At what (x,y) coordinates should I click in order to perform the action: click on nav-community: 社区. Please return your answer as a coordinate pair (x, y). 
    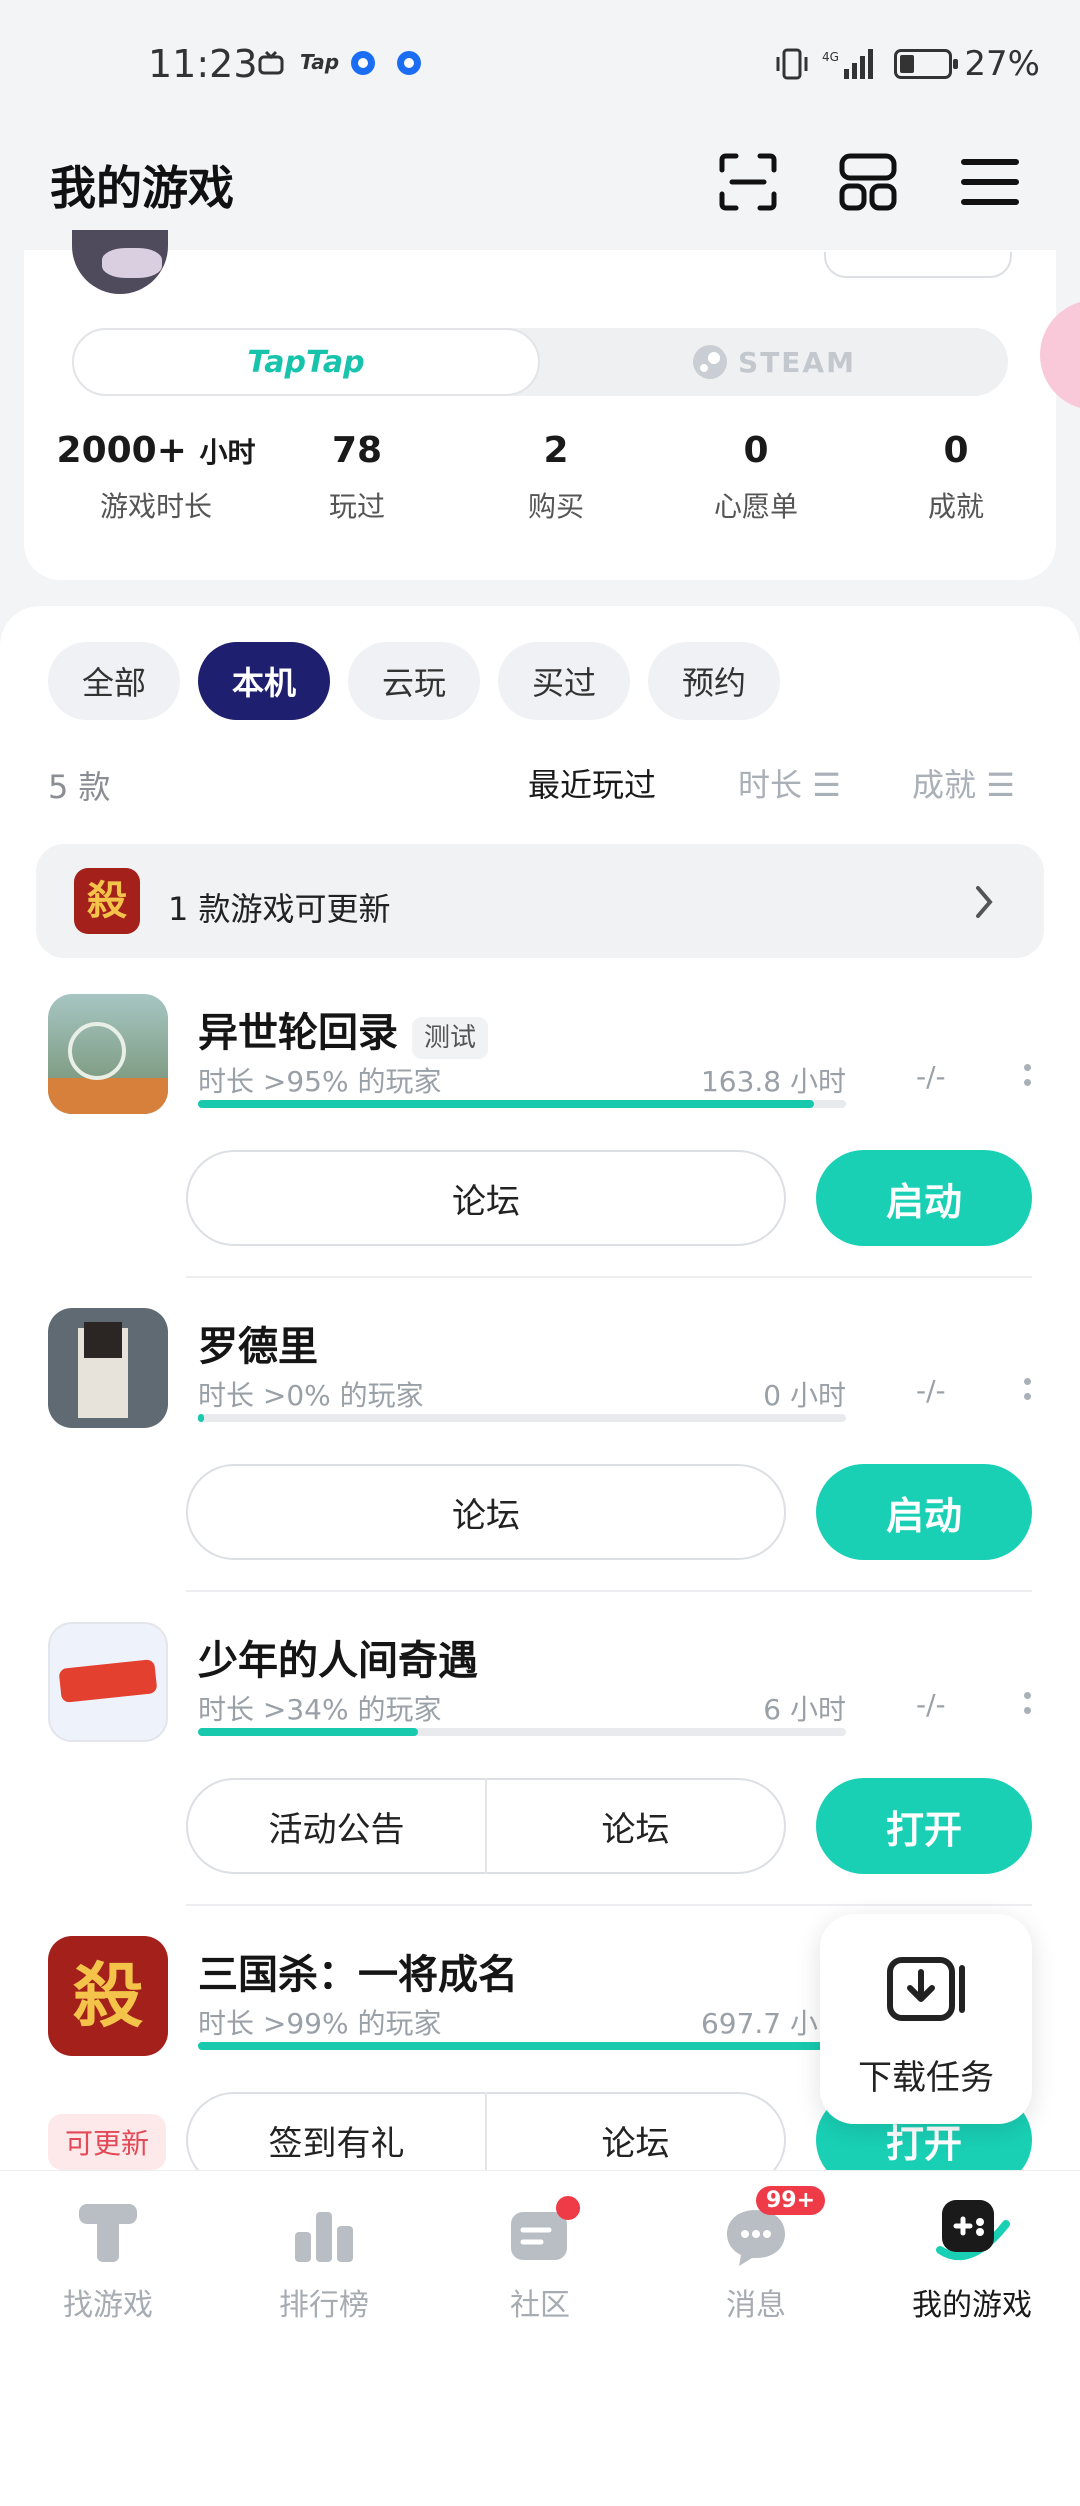
    Looking at the image, I should click on (540, 2251).